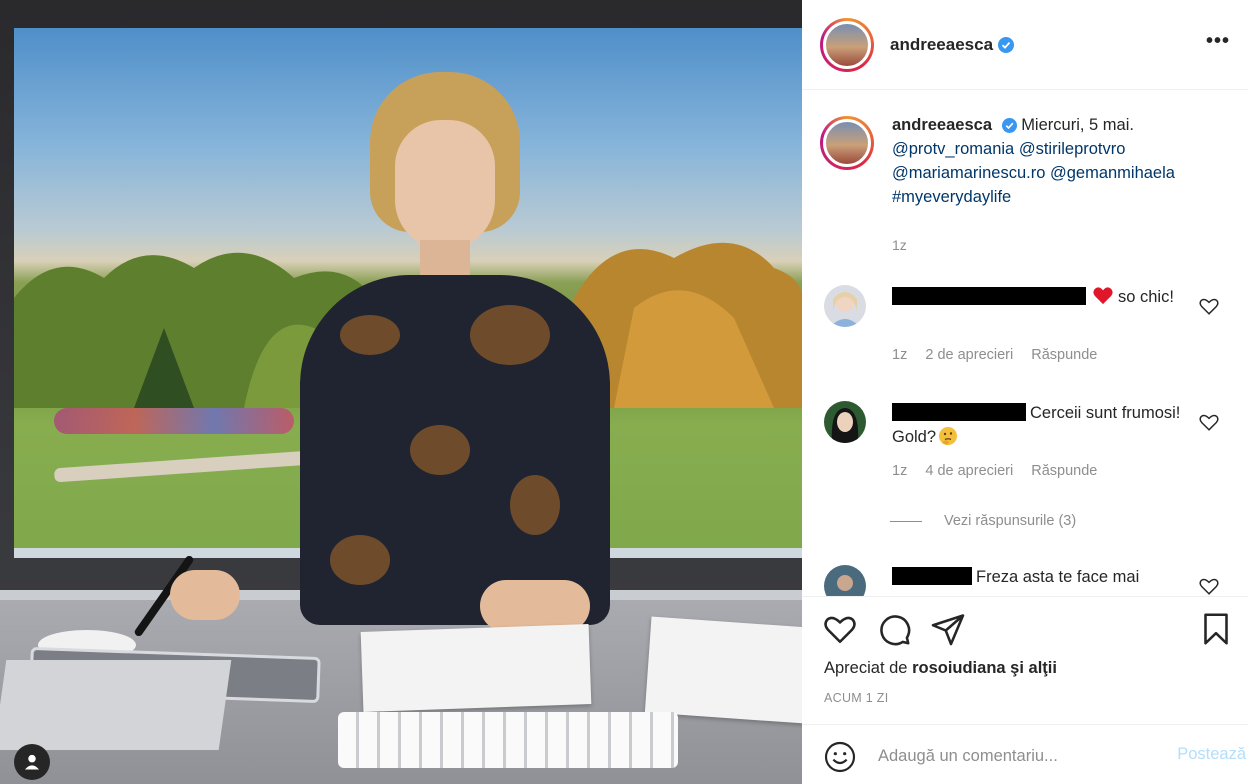 The image size is (1248, 784). What do you see at coordinates (445, 185) in the screenshot?
I see `presenter-face` at bounding box center [445, 185].